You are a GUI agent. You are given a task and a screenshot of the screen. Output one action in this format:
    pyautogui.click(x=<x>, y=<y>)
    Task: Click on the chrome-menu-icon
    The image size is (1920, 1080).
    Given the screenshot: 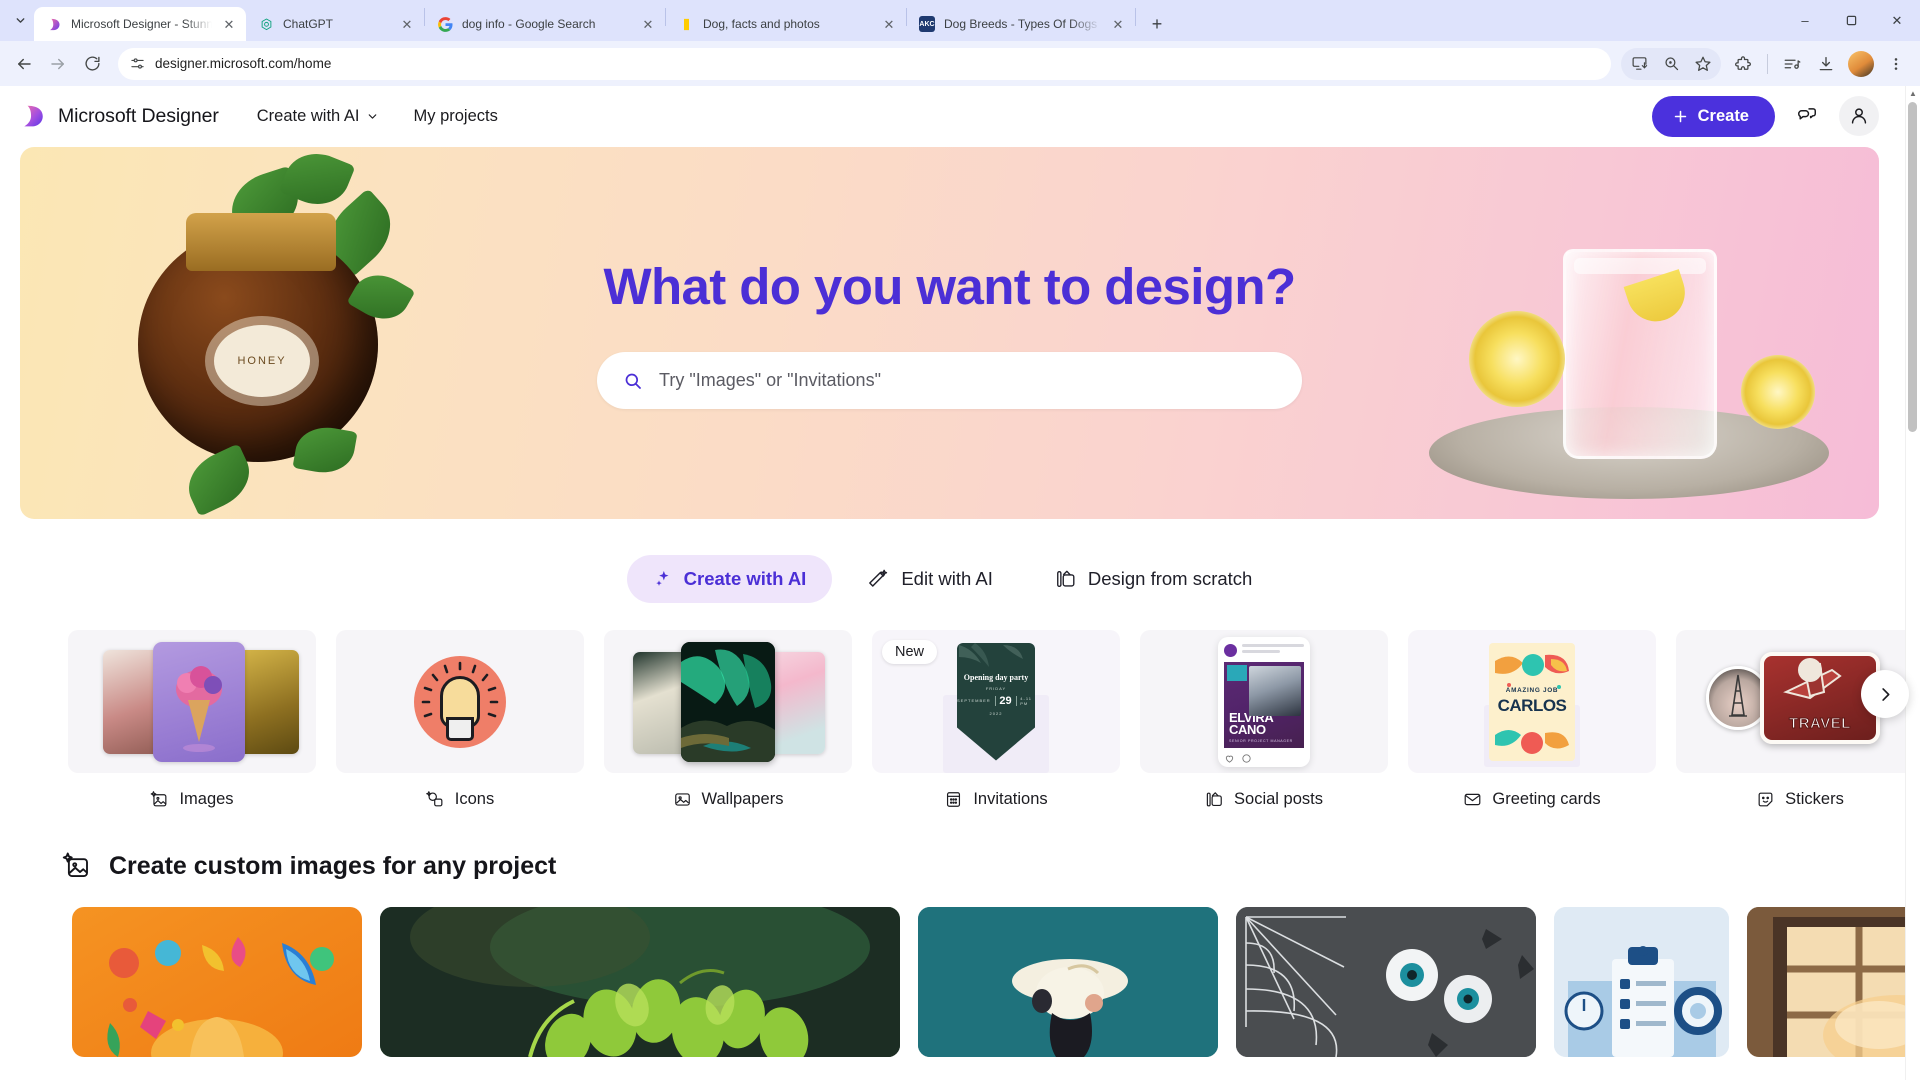 What is the action you would take?
    pyautogui.click(x=1896, y=64)
    